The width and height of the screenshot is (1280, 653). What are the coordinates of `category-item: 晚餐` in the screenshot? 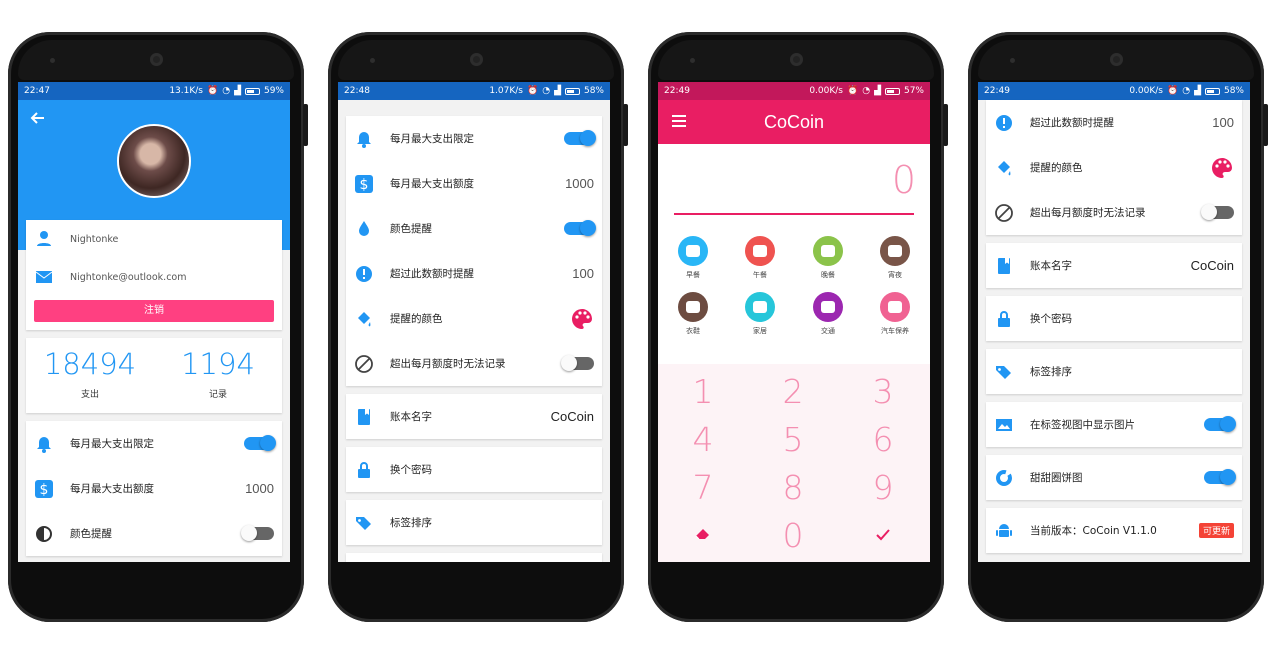 It's located at (828, 258).